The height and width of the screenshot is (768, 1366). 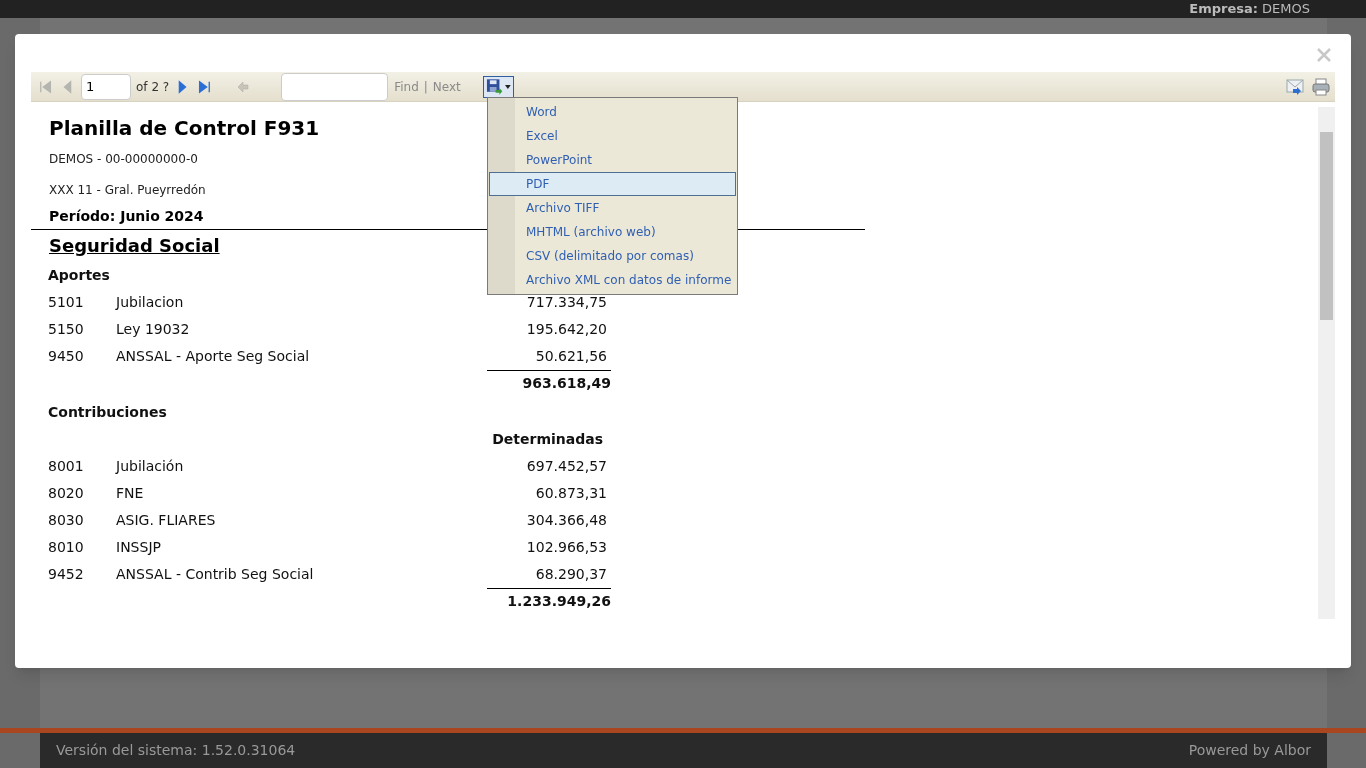 I want to click on close-button, so click(x=1324, y=55).